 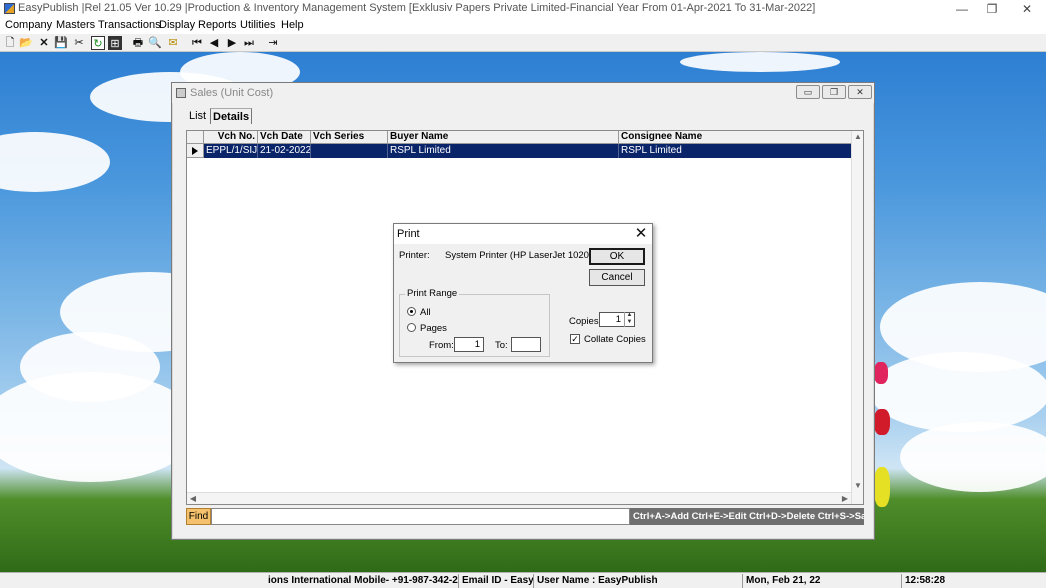 I want to click on app-icon, so click(x=9, y=8).